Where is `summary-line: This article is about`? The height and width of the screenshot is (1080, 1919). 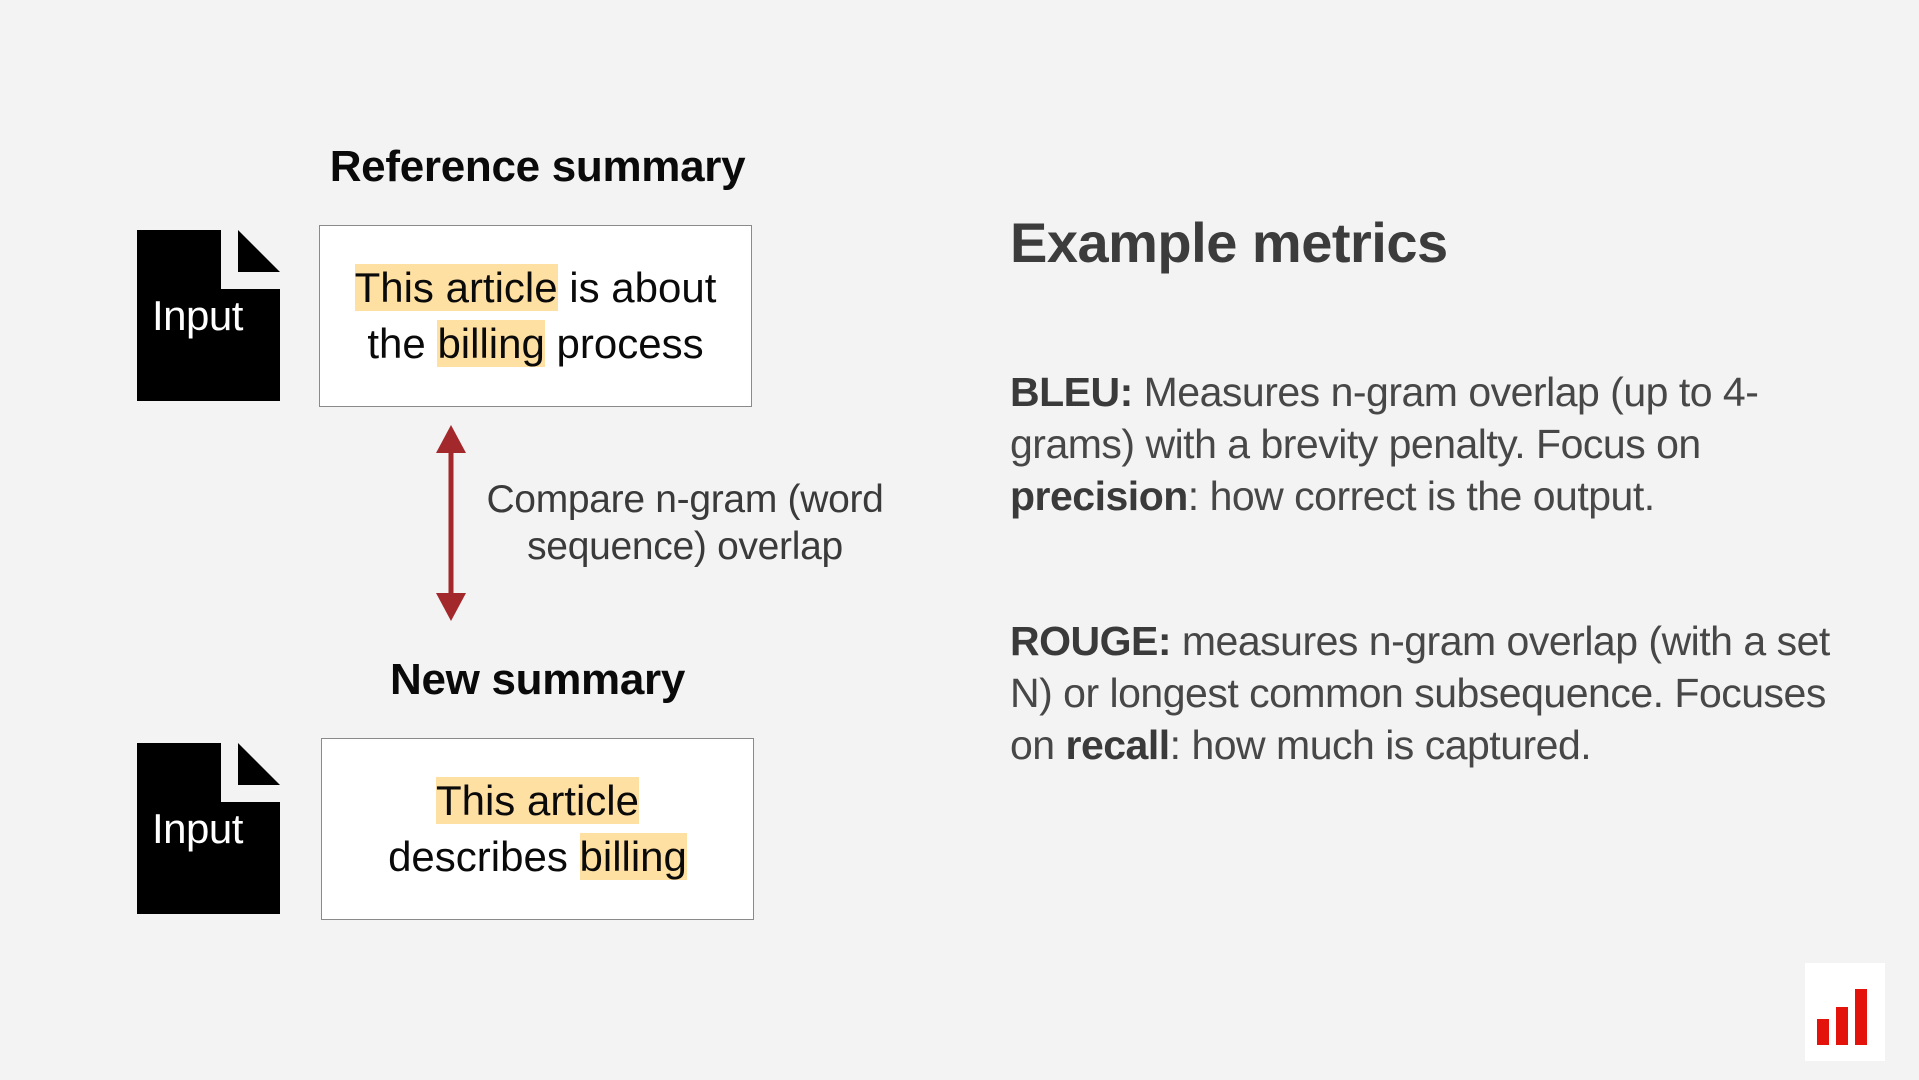
summary-line: This article is about is located at coordinates (535, 288).